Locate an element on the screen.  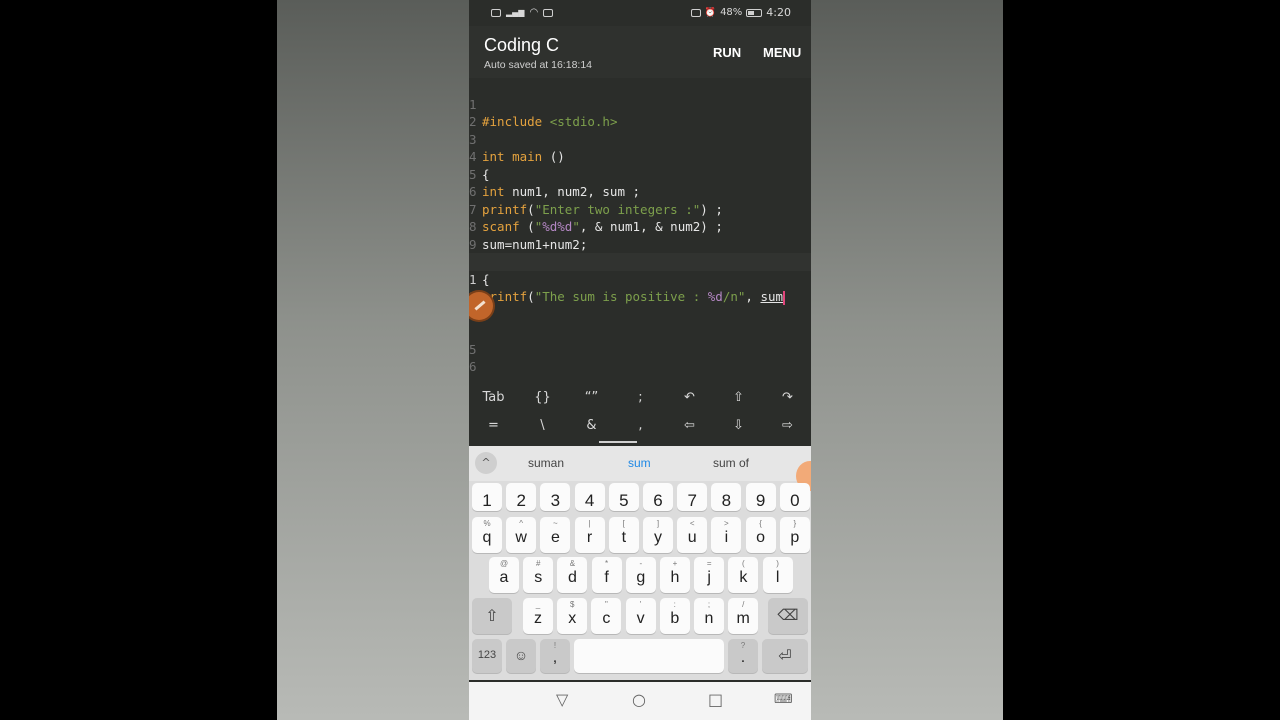
back-icon: ▽ is located at coordinates (562, 699).